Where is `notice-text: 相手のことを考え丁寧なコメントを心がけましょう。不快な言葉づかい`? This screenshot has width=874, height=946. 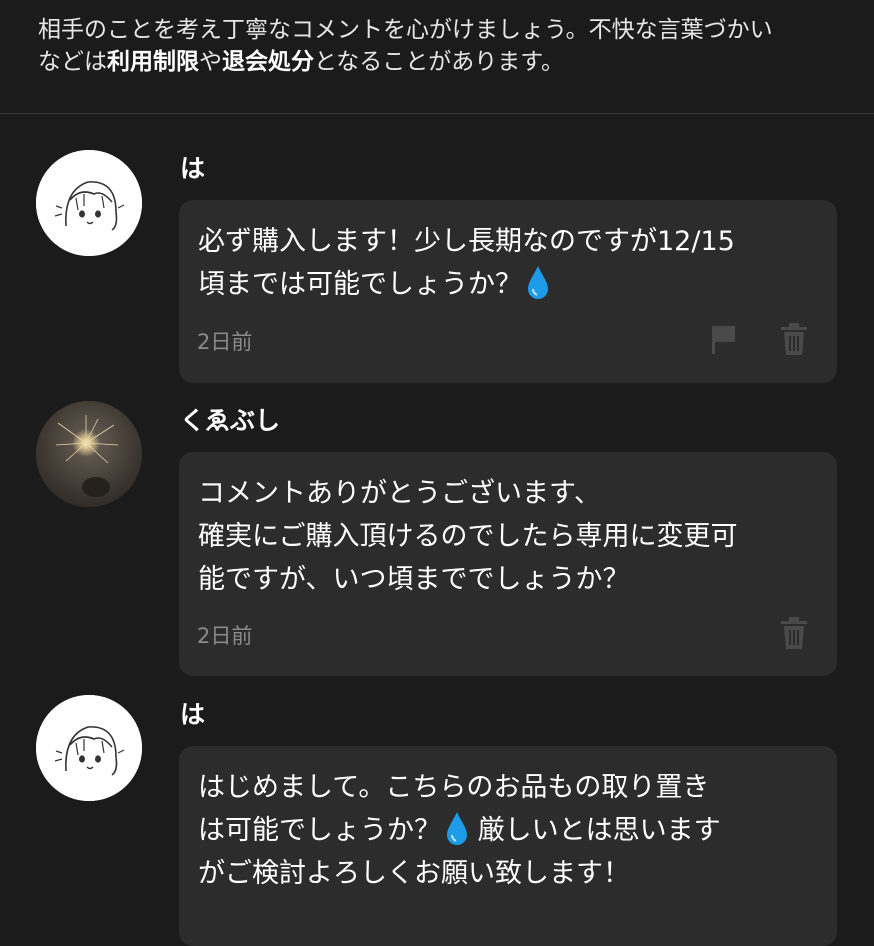 notice-text: 相手のことを考え丁寧なコメントを心がけましょう。不快な言葉づかい is located at coordinates (405, 30).